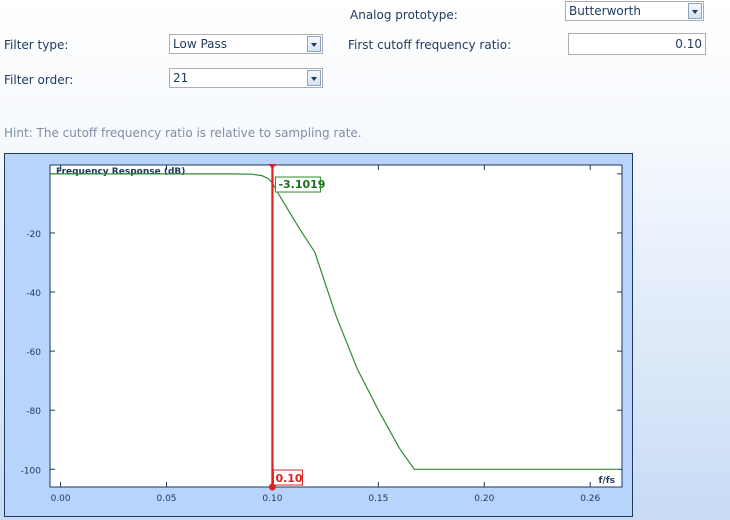  Describe the element at coordinates (120, 172) in the screenshot. I see `chart-title: Frequency Response (dB)` at that location.